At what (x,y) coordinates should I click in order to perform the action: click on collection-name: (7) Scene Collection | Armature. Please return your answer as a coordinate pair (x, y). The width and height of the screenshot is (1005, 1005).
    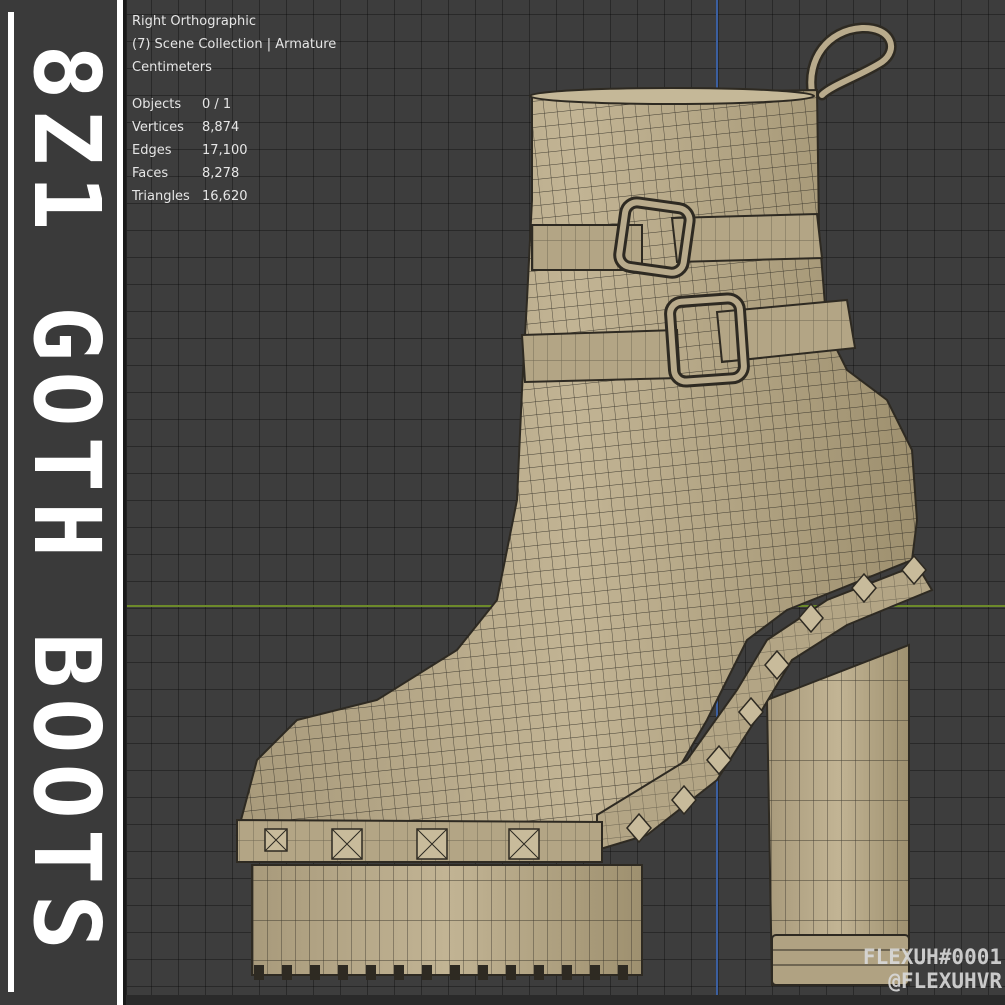
    Looking at the image, I should click on (234, 44).